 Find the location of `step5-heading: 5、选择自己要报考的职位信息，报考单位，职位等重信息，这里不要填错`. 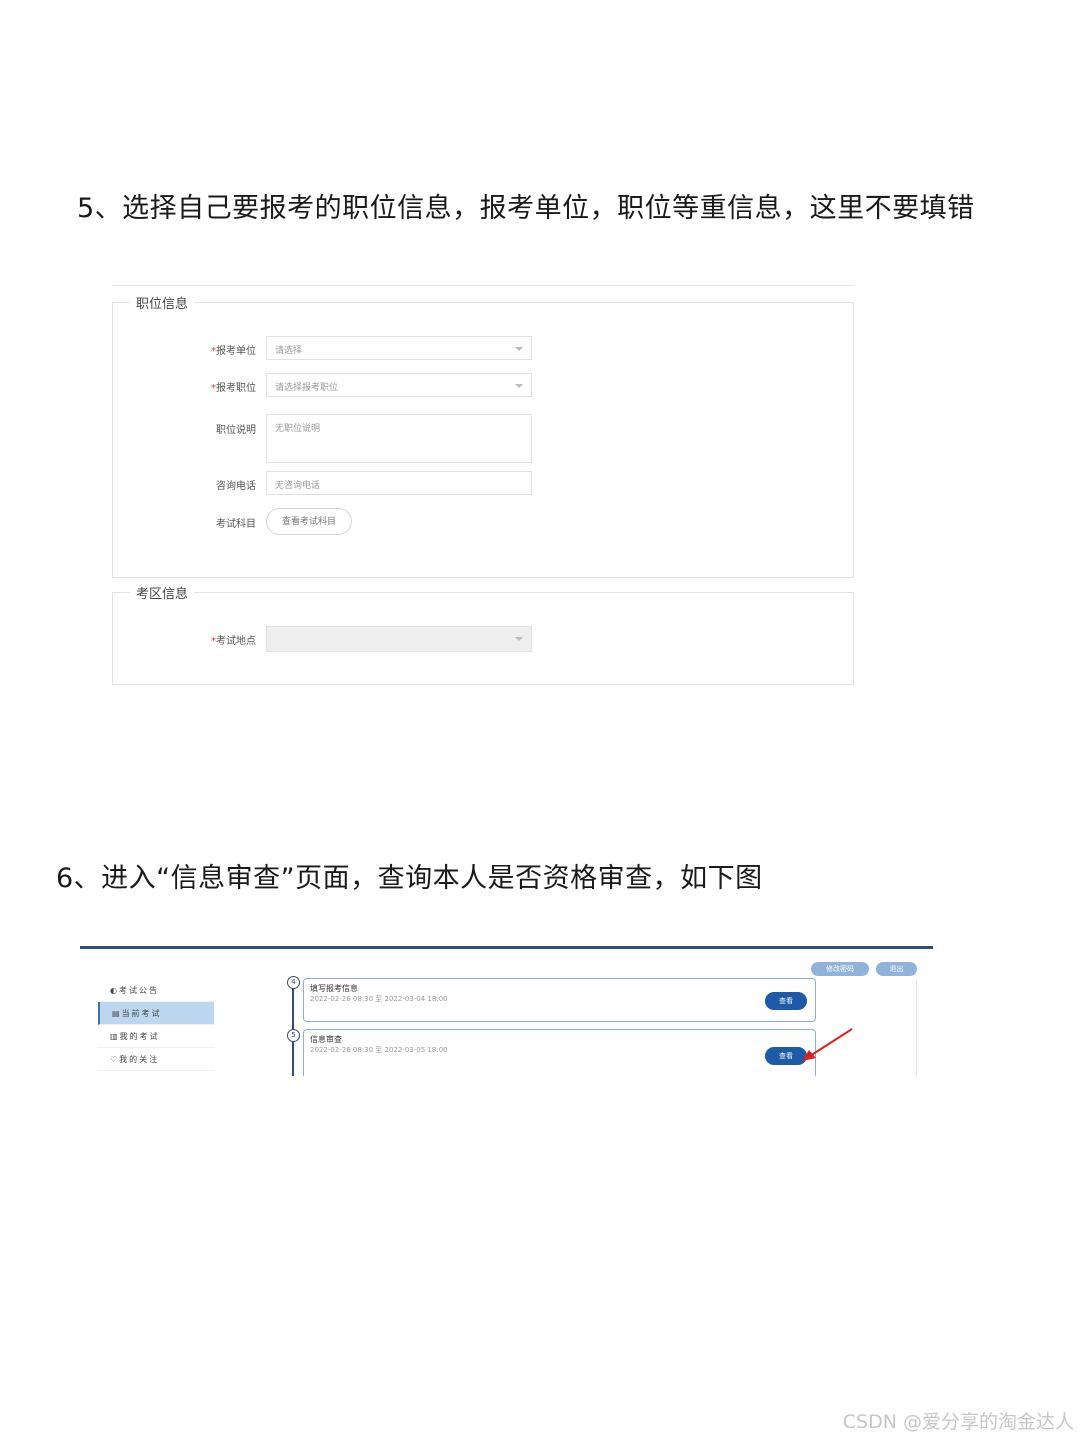

step5-heading: 5、选择自己要报考的职位信息，报考单位，职位等重信息，这里不要填错 is located at coordinates (526, 208).